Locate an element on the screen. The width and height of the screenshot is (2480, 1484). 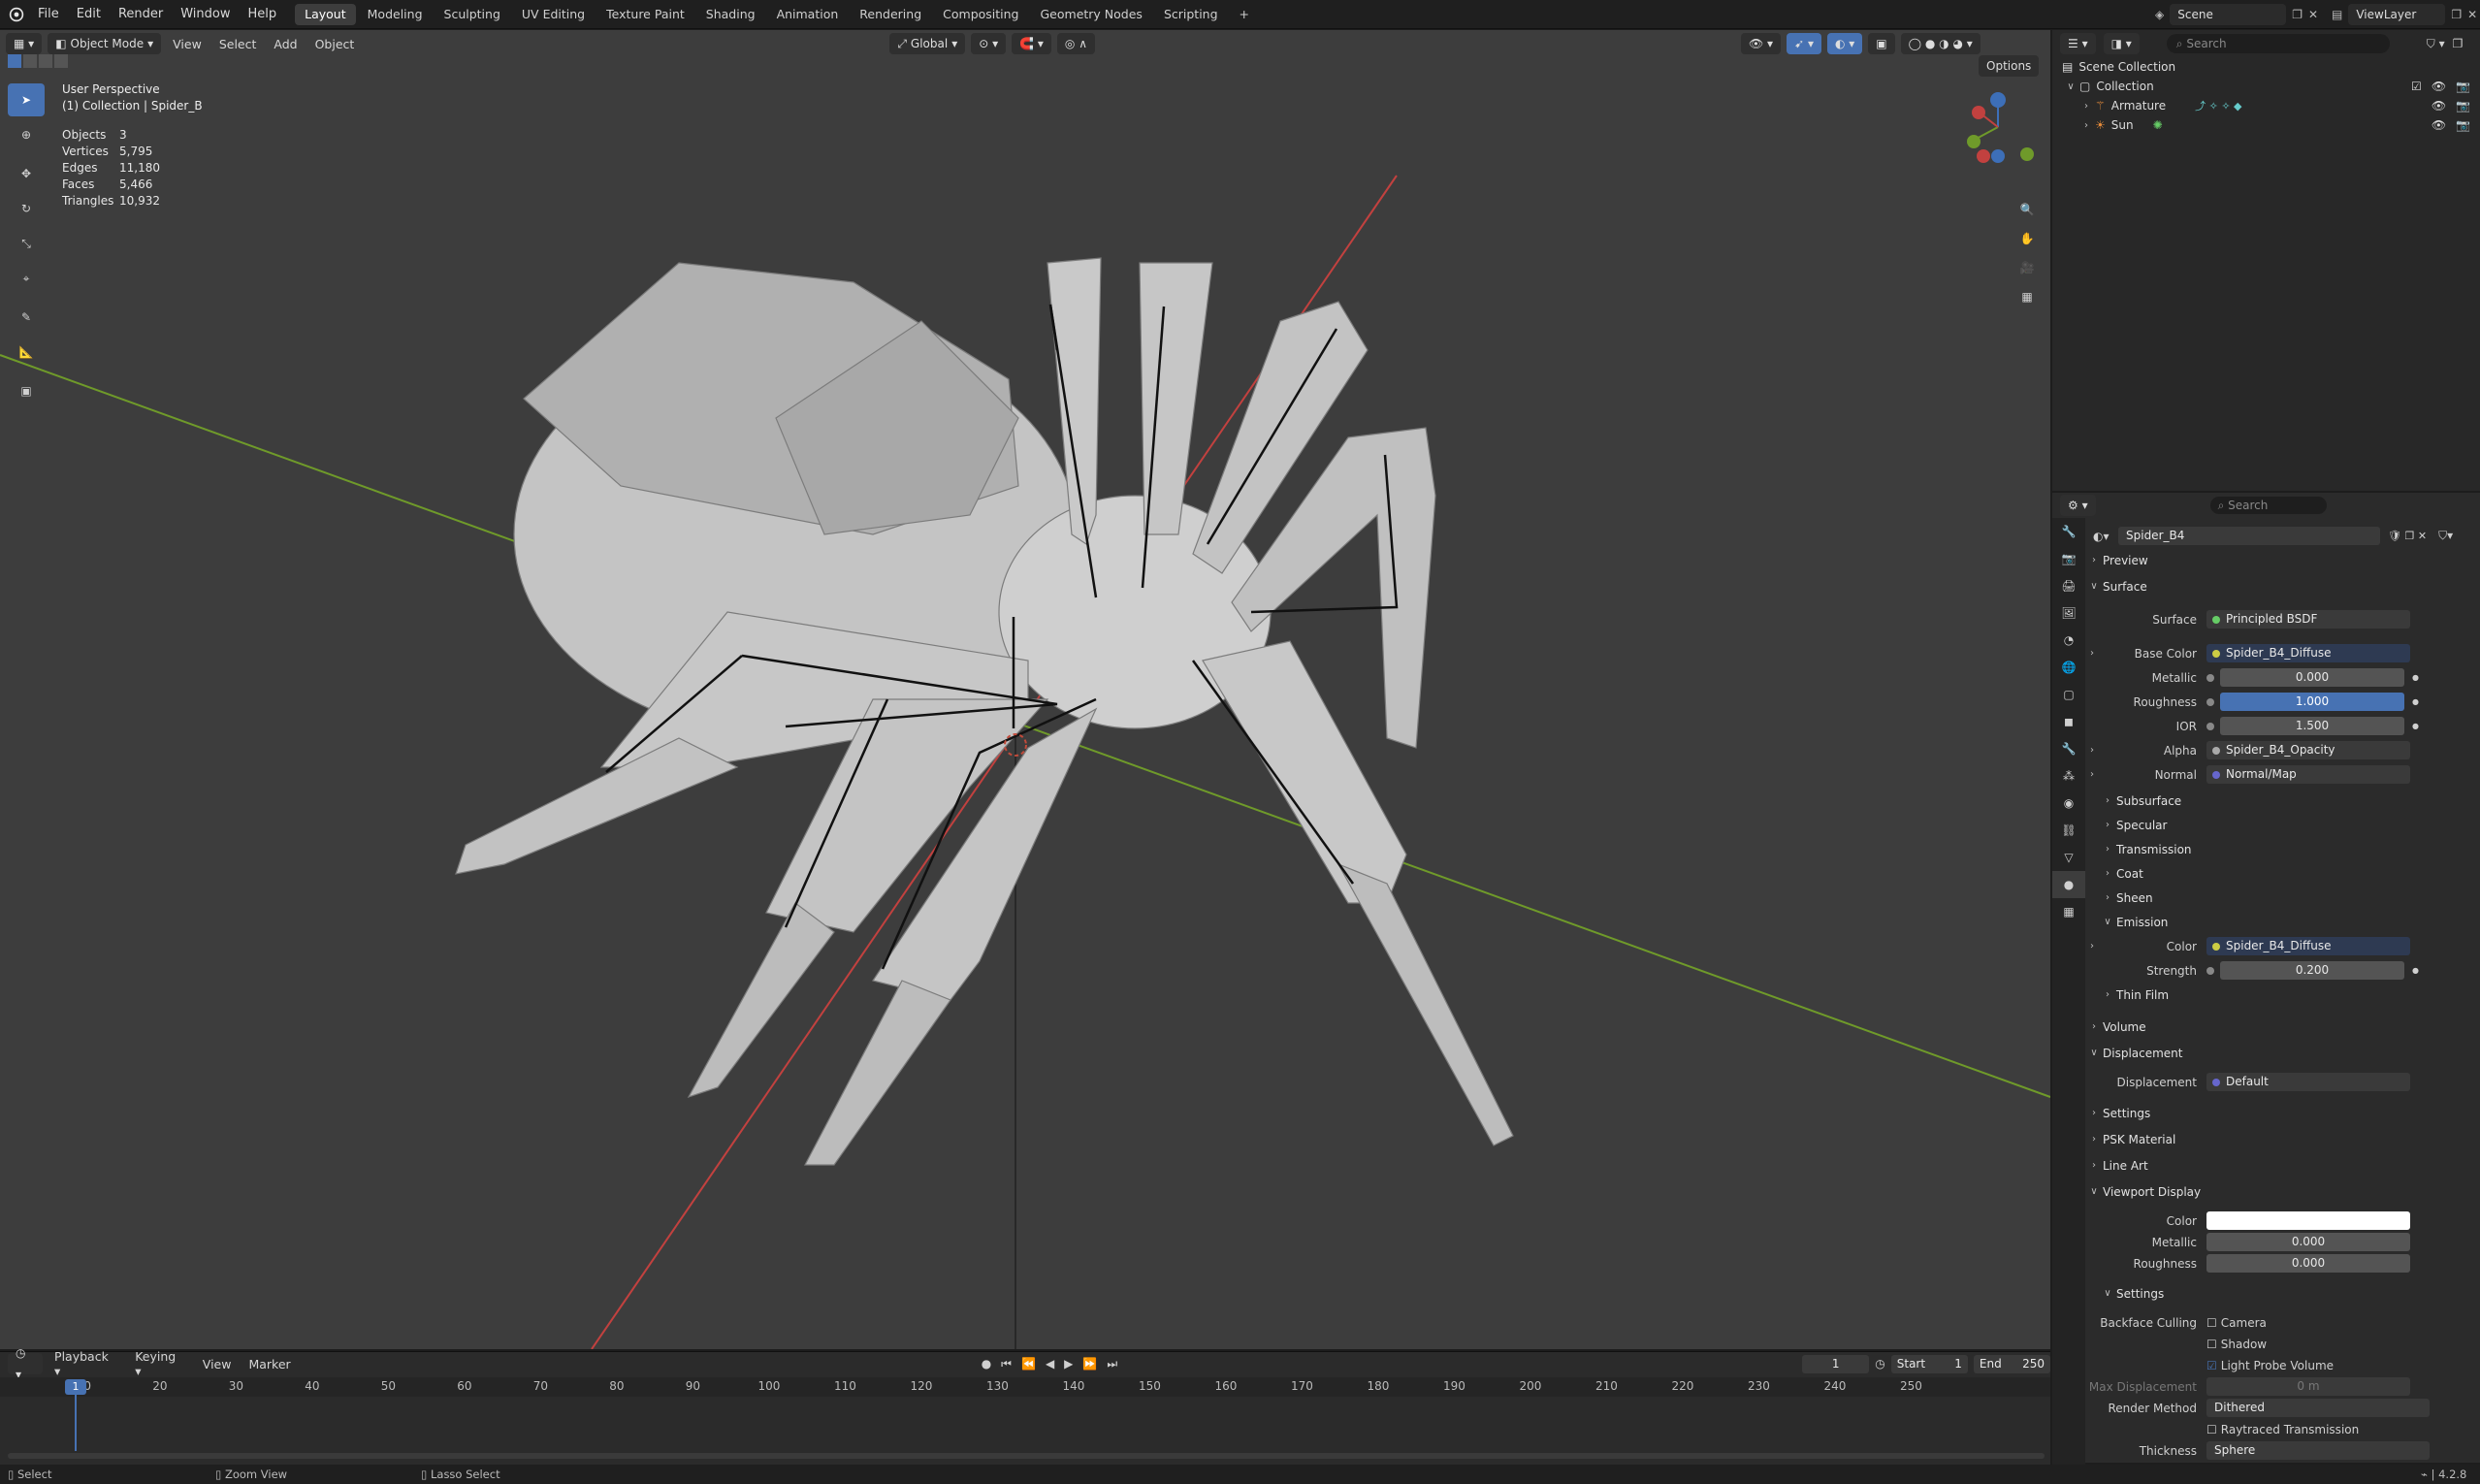
world-tab-icon: 🌐 is located at coordinates (2068, 667).